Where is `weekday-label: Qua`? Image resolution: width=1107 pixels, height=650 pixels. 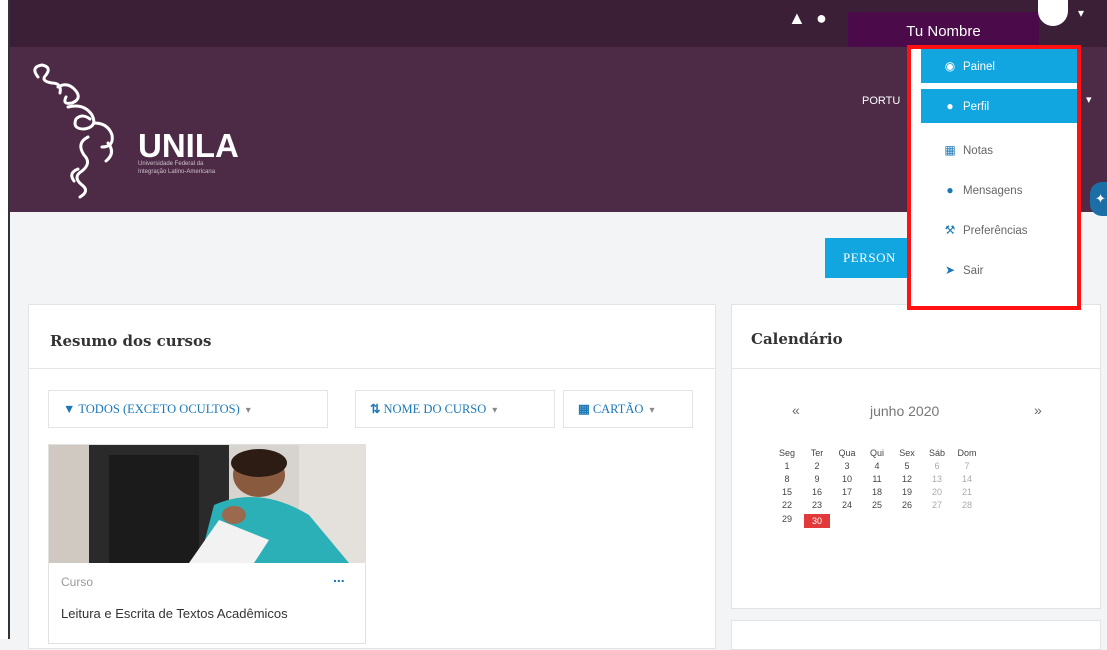
weekday-label: Qua is located at coordinates (847, 453).